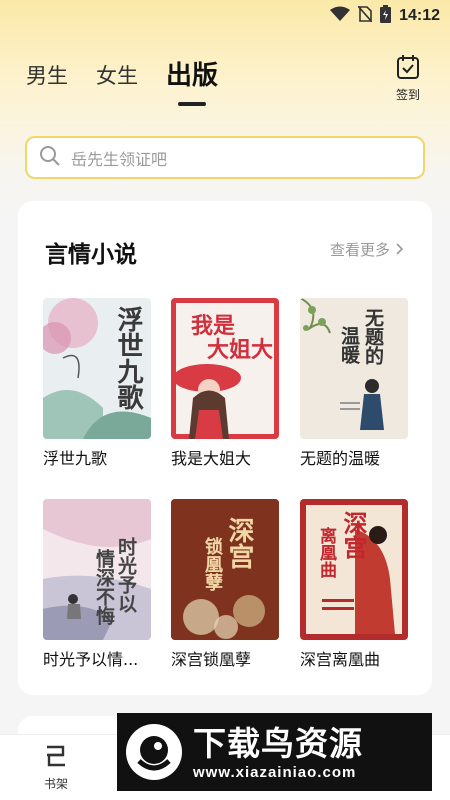 This screenshot has width=450, height=800. I want to click on top-tabs: 男生 女生 出版, so click(136, 81).